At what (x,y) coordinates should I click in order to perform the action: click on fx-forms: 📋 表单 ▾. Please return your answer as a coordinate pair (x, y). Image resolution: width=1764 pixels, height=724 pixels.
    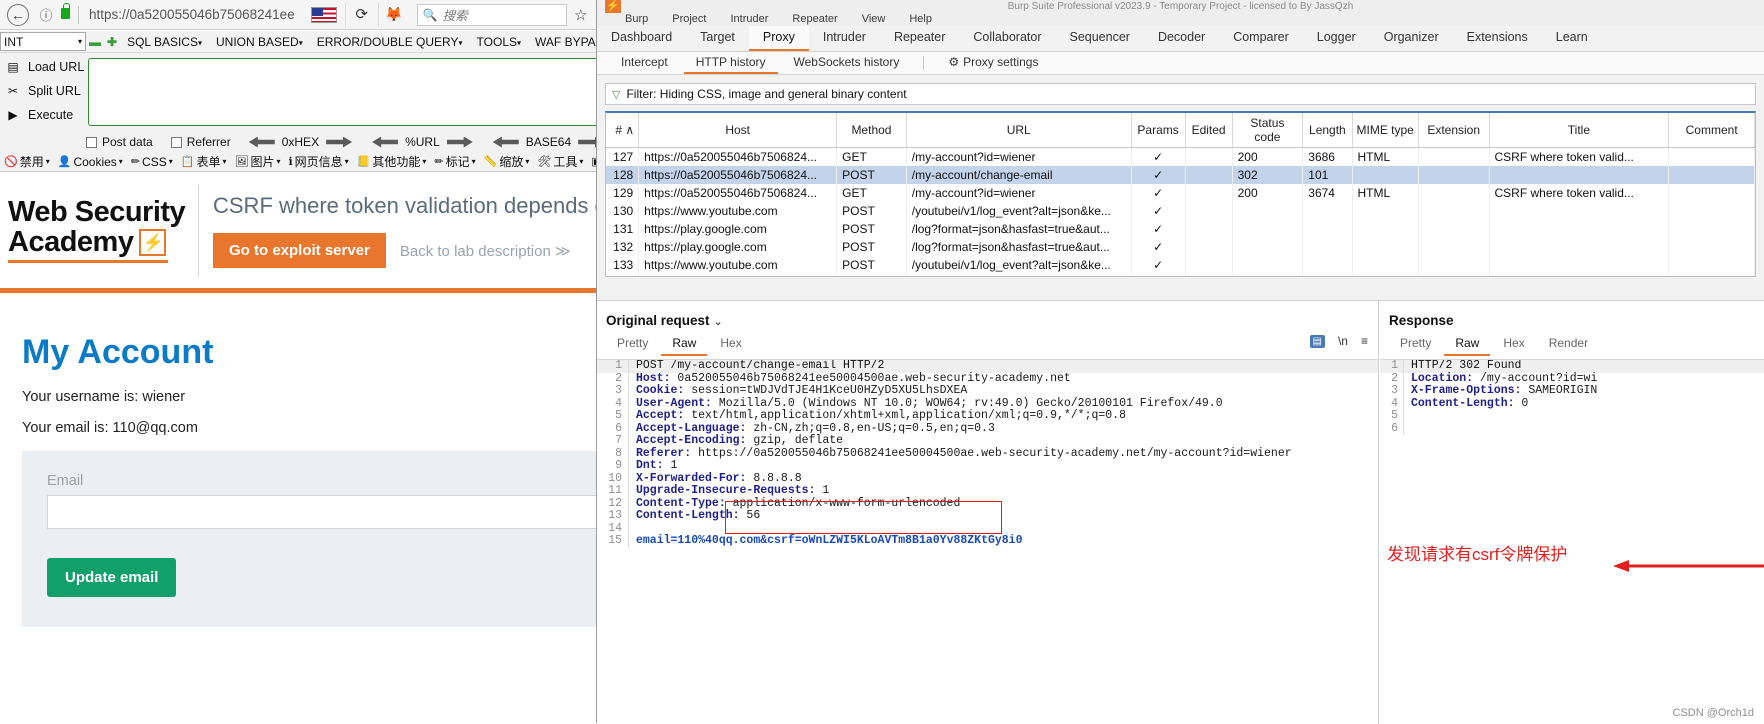
    Looking at the image, I should click on (204, 161).